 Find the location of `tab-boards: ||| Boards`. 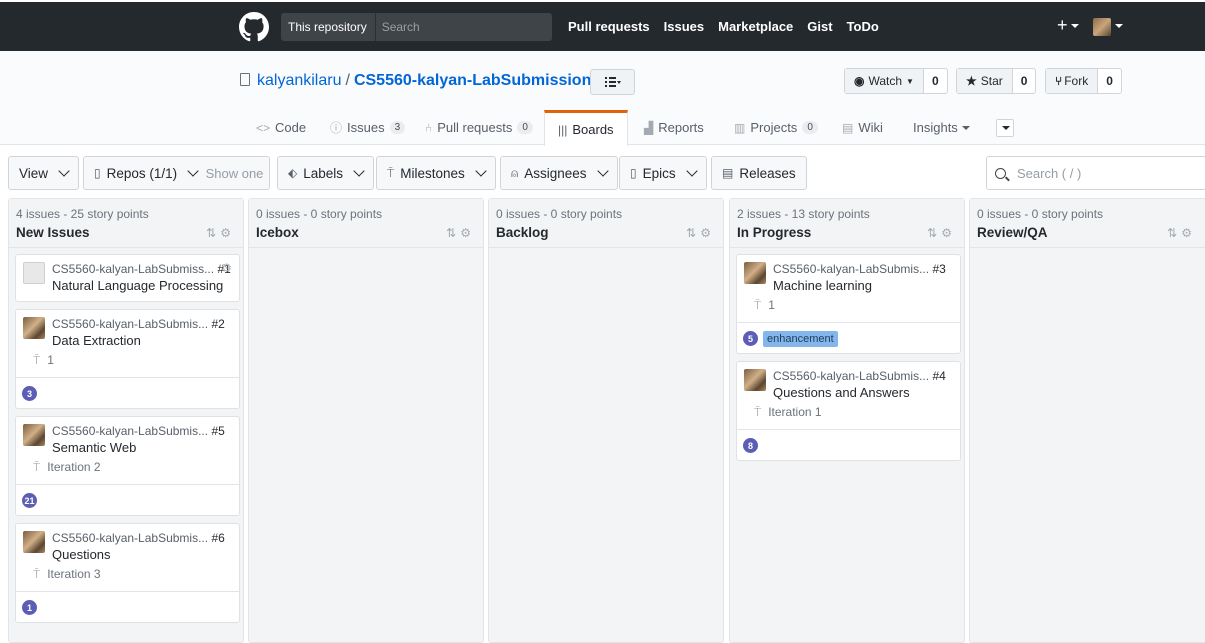

tab-boards: ||| Boards is located at coordinates (586, 128).